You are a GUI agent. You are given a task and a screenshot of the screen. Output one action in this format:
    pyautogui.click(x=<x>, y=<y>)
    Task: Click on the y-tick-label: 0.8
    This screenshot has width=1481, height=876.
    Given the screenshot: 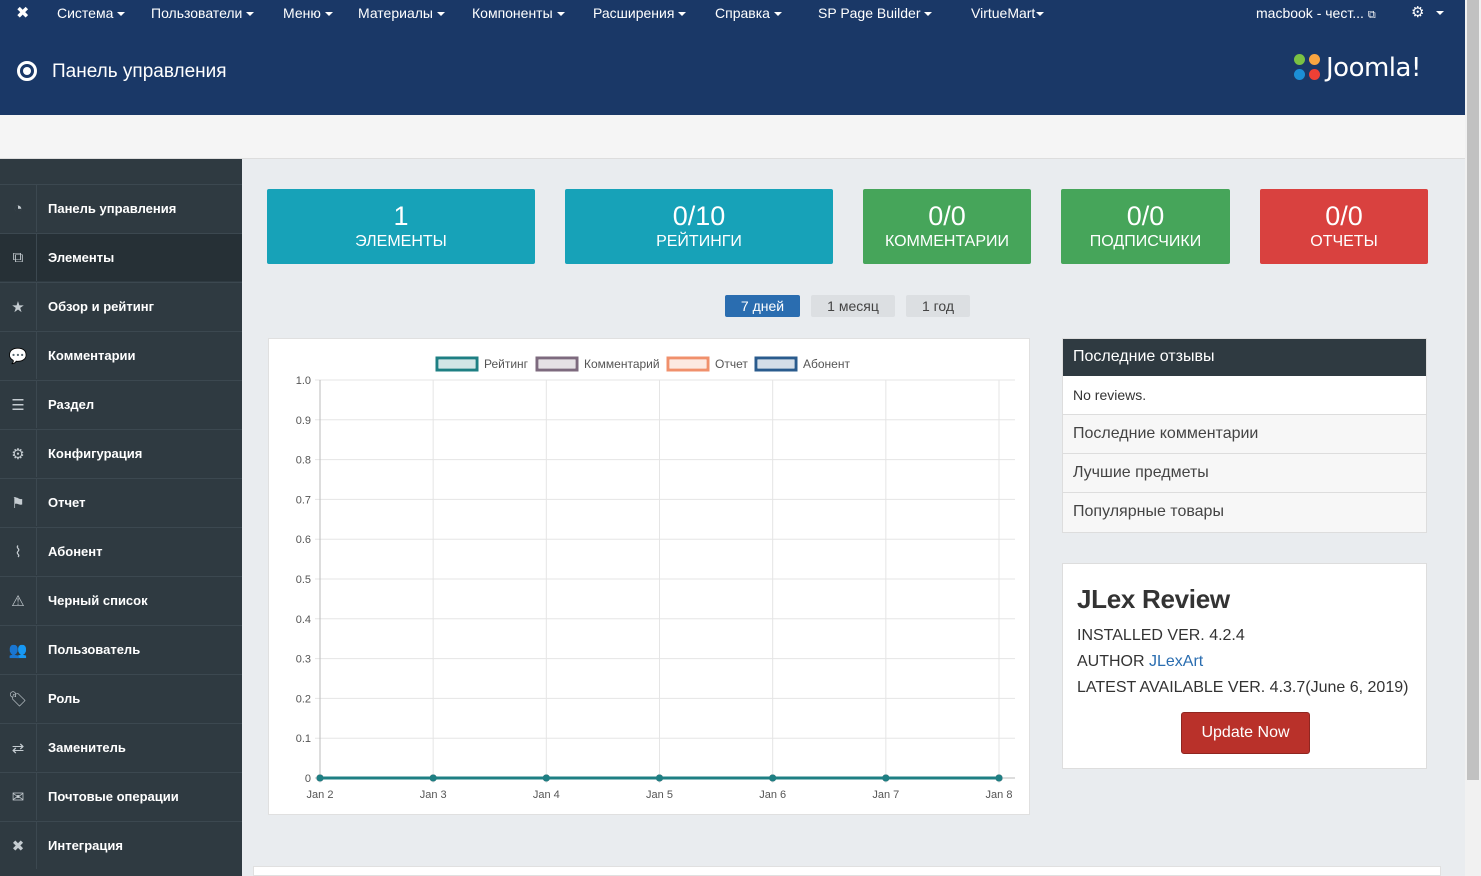 What is the action you would take?
    pyautogui.click(x=303, y=461)
    